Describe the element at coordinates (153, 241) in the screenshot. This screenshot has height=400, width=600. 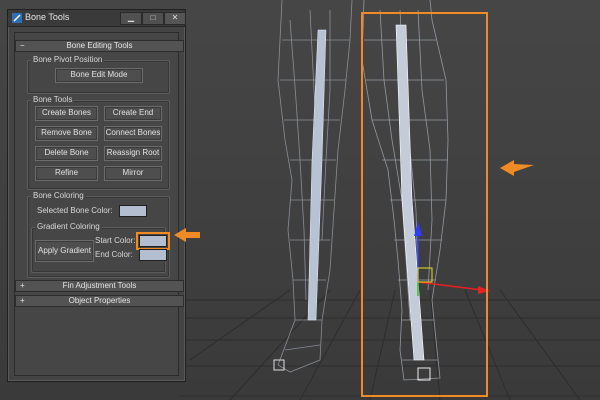
I see `start-color-highlight` at that location.